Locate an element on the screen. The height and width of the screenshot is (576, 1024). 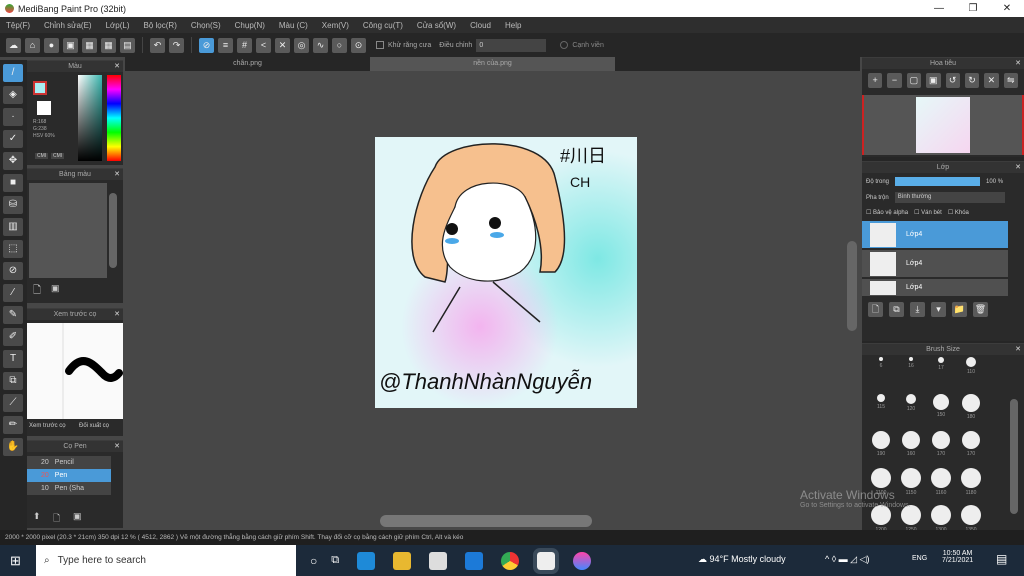
zoom-in-icon: + is located at coordinates (875, 80).